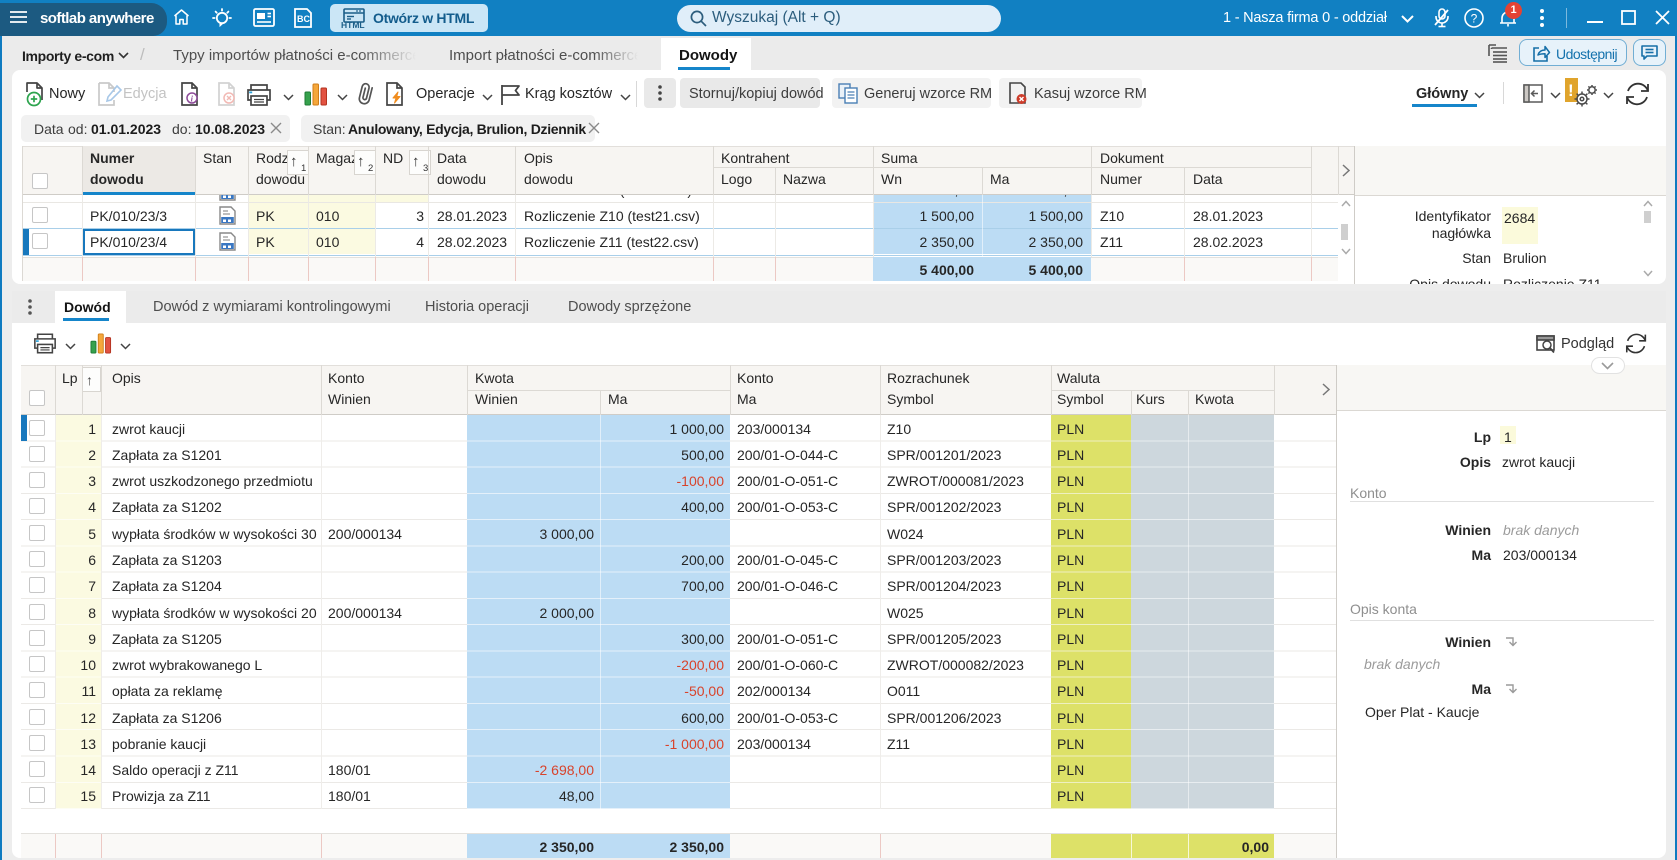  What do you see at coordinates (353, 25) in the screenshot?
I see `svg-text: HTML` at bounding box center [353, 25].